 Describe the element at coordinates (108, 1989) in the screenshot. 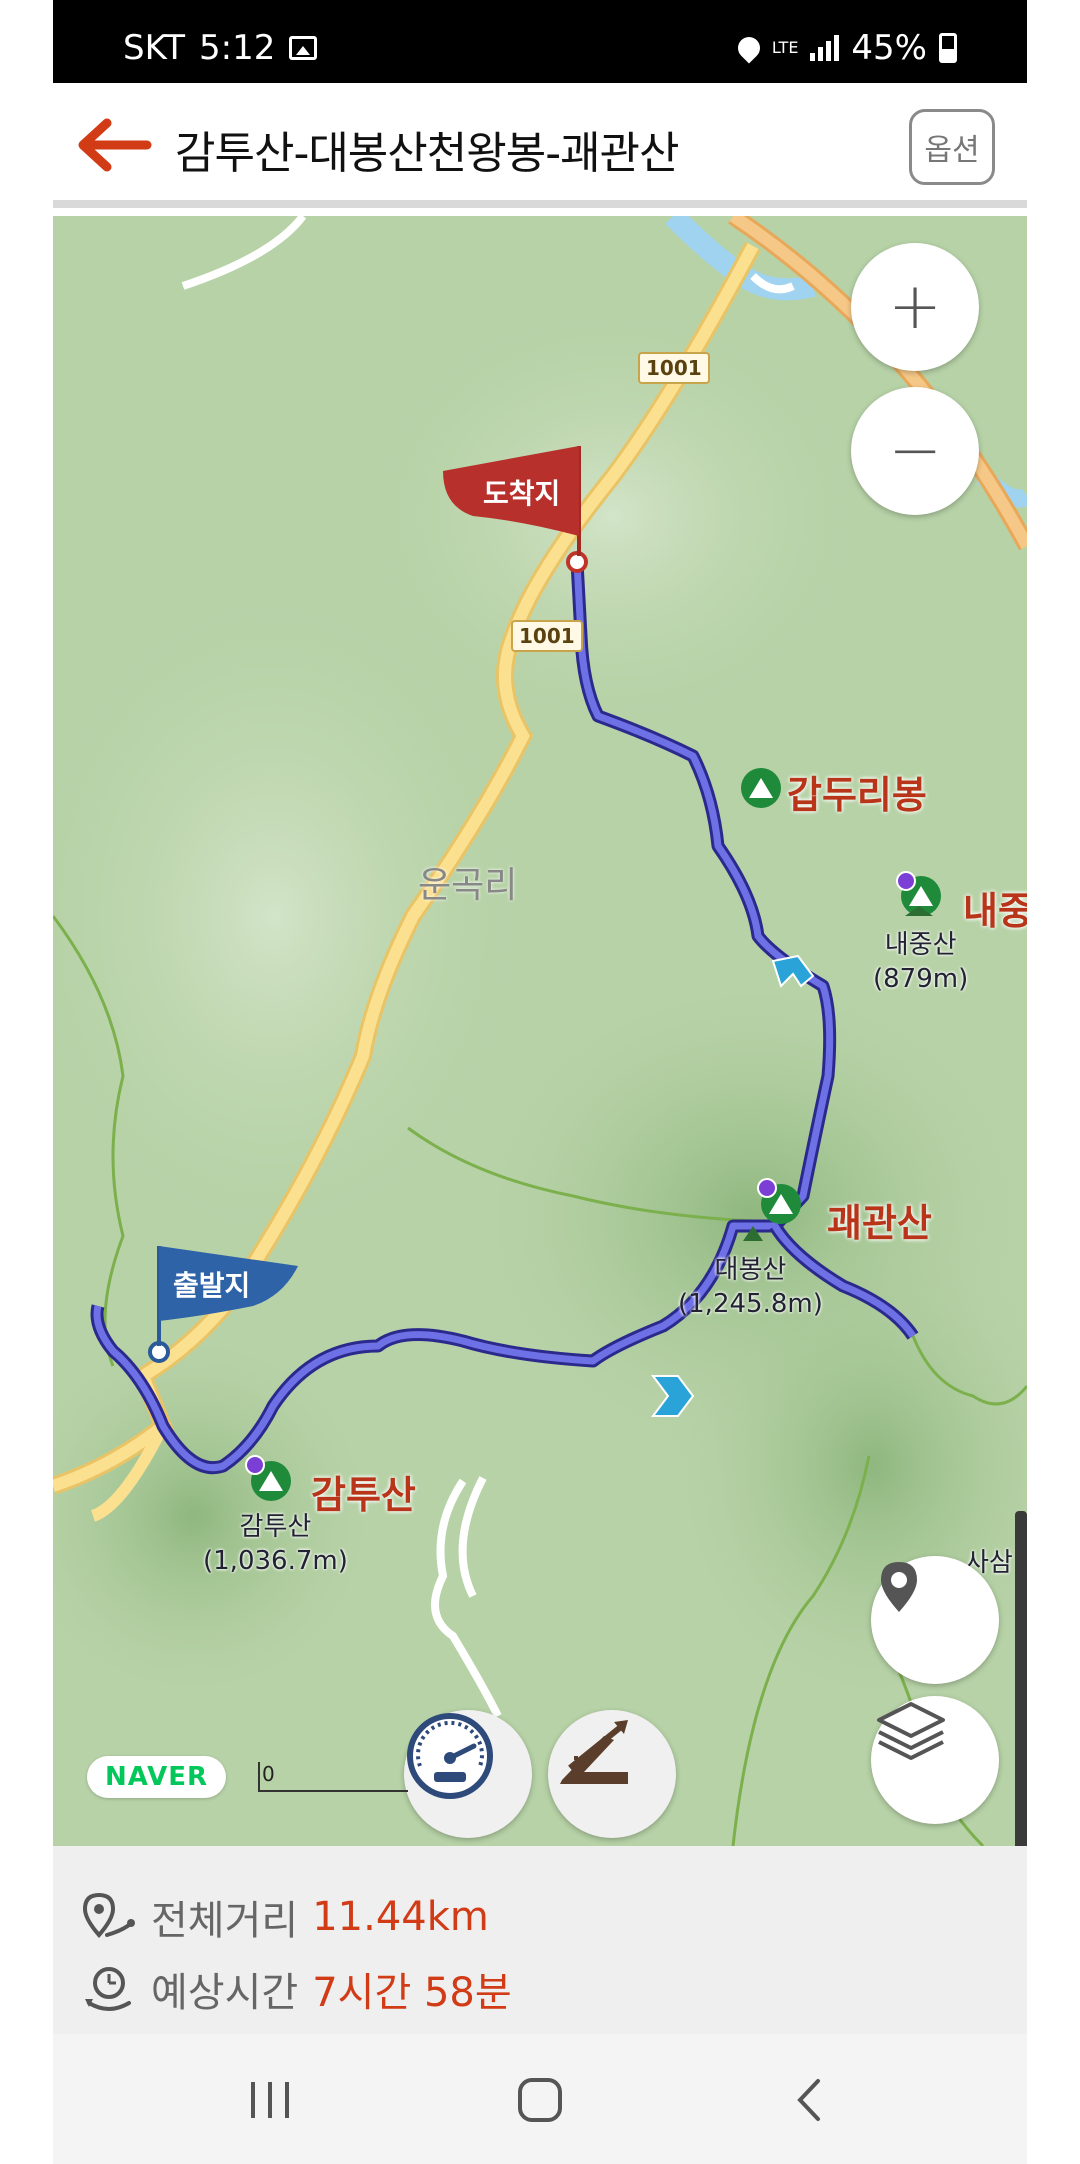

I see `estimated-time-icon` at that location.